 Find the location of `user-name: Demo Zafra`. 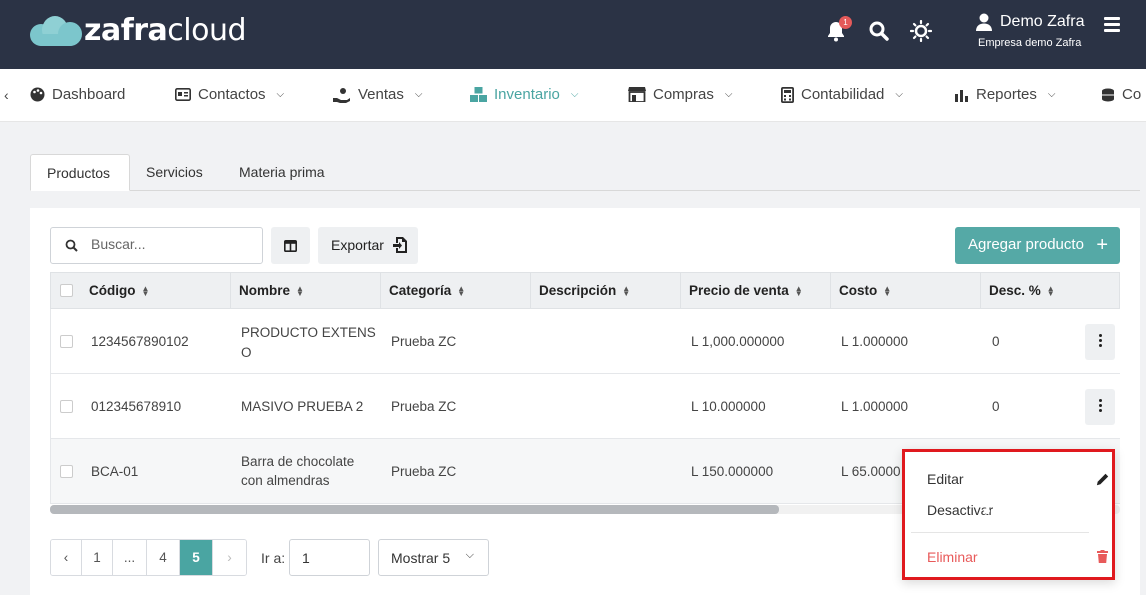

user-name: Demo Zafra is located at coordinates (1042, 21).